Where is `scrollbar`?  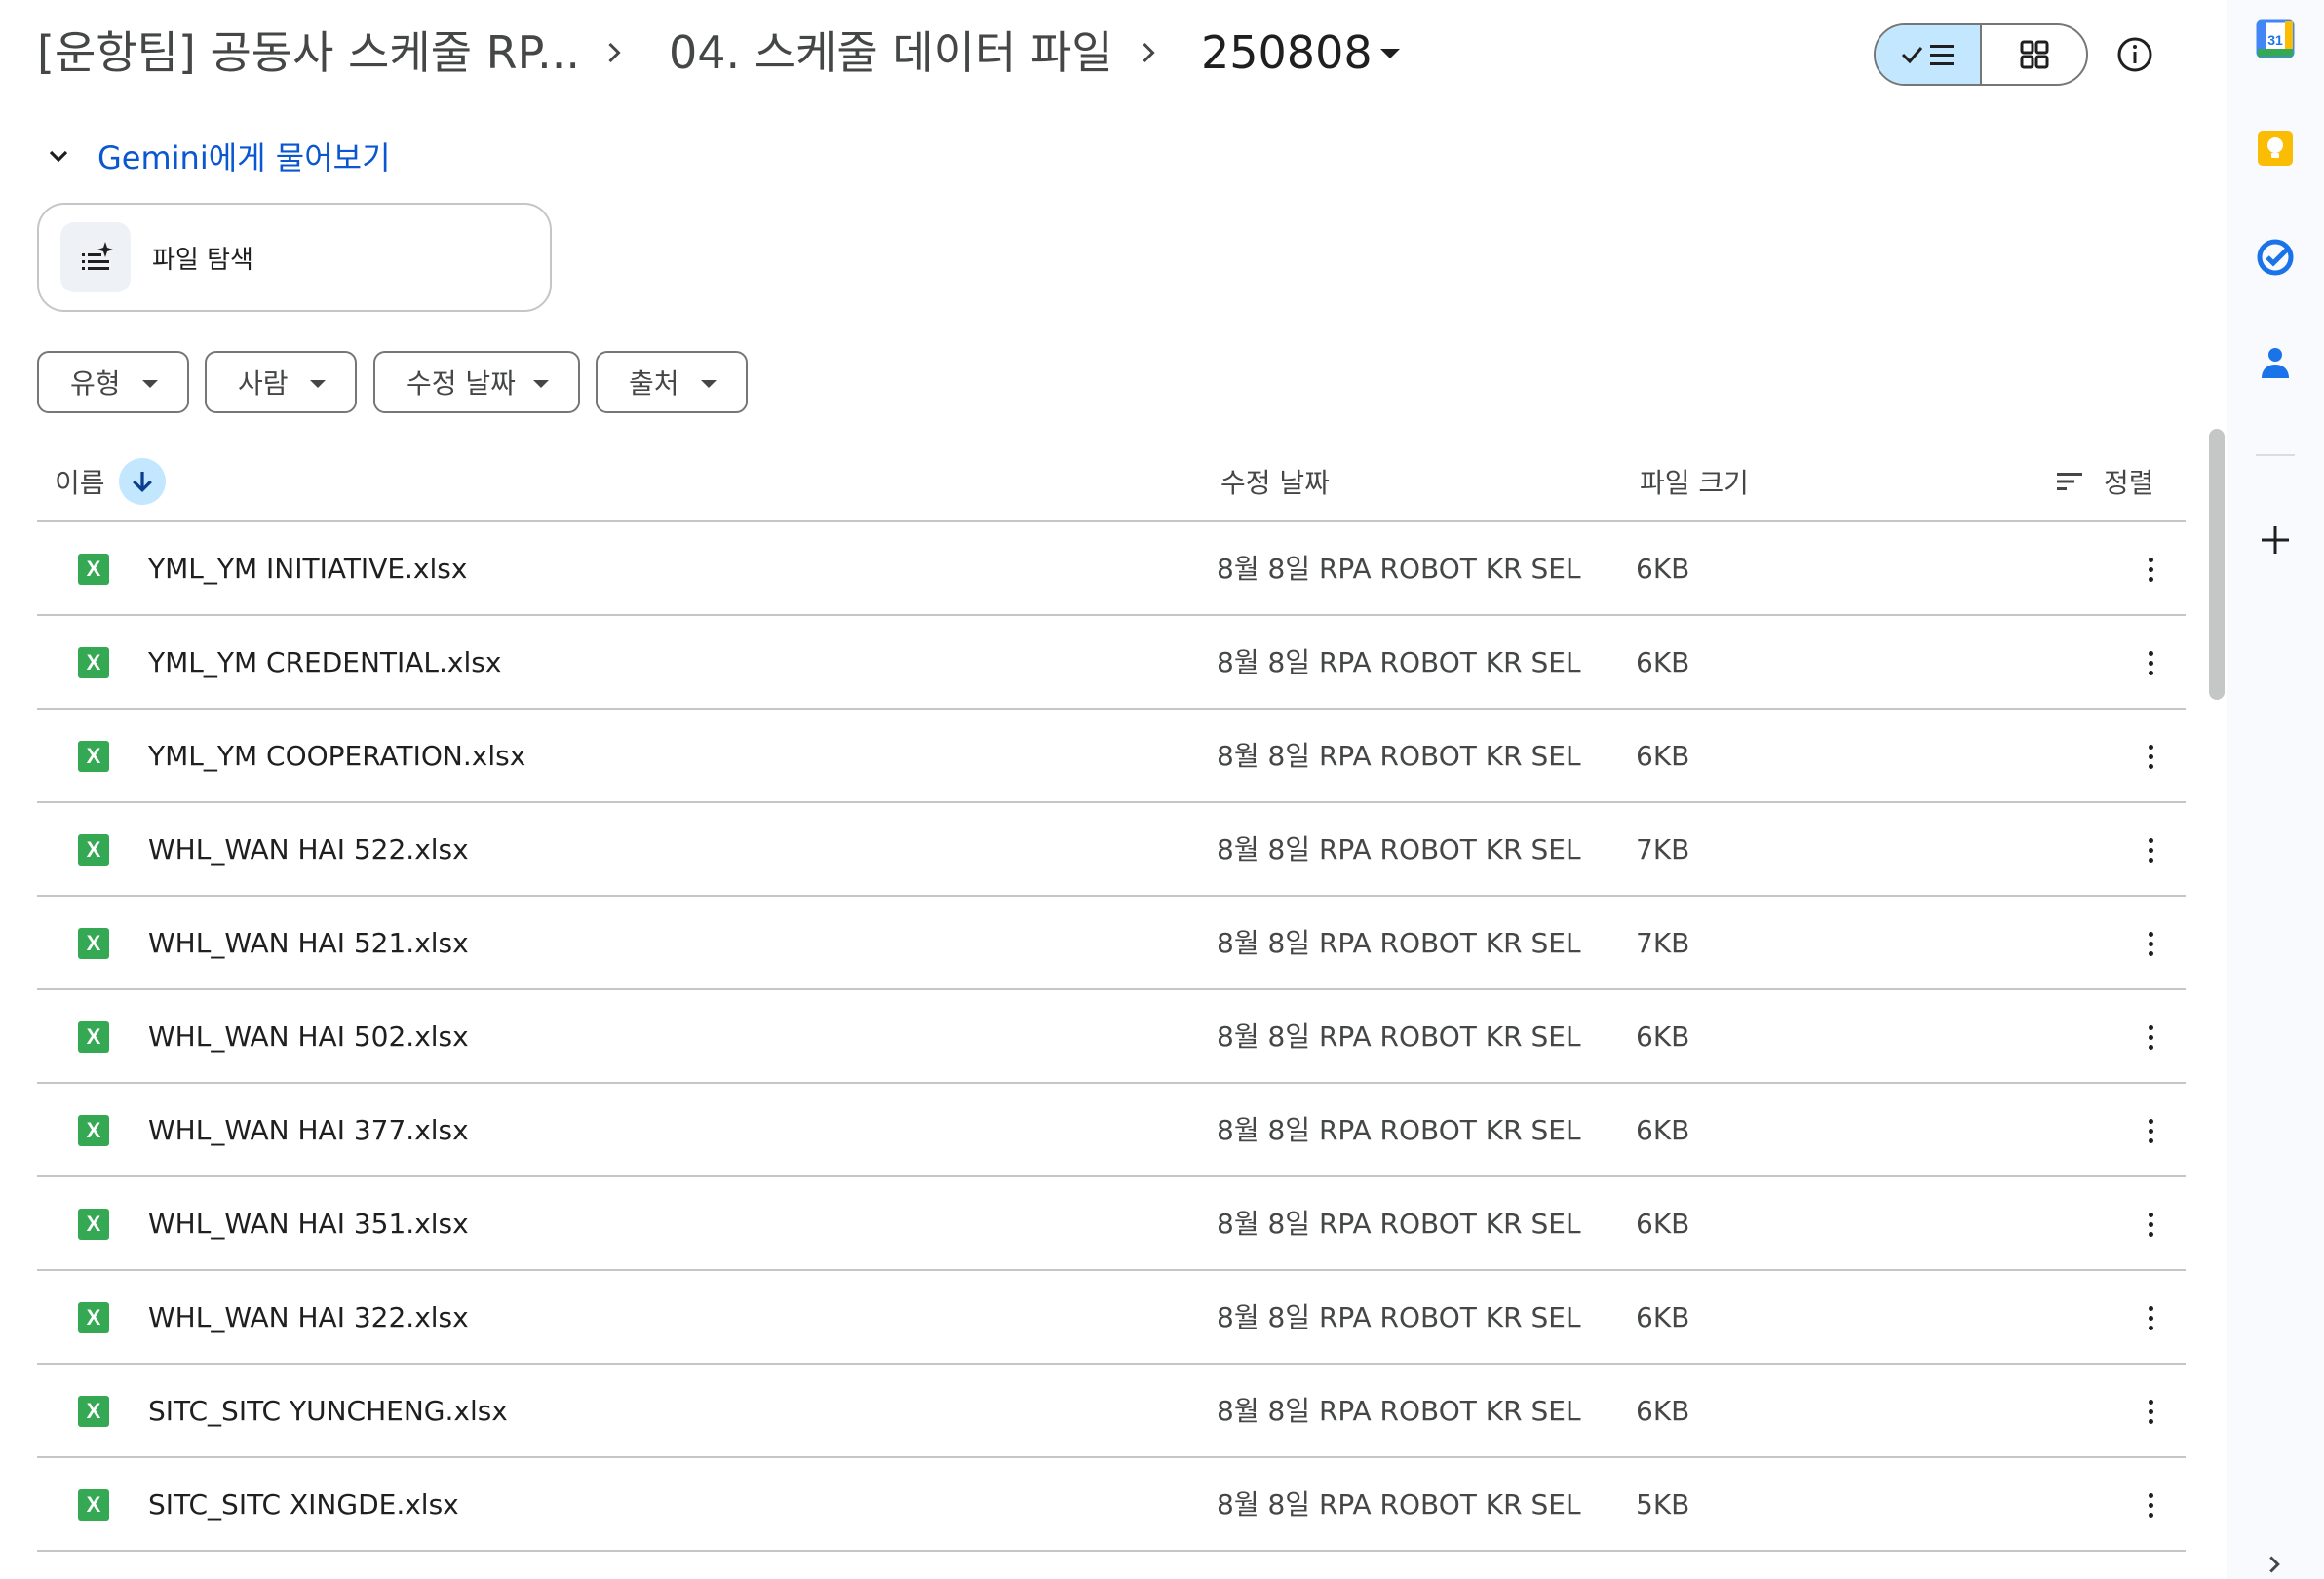 scrollbar is located at coordinates (2217, 564).